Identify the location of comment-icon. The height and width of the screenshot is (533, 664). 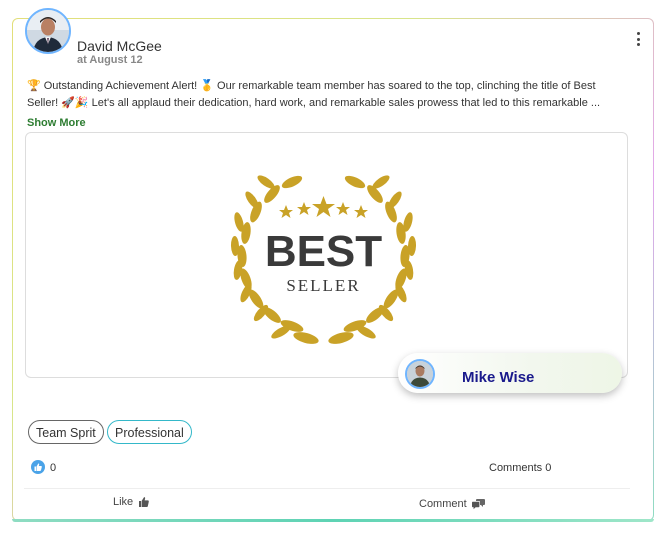
(478, 503).